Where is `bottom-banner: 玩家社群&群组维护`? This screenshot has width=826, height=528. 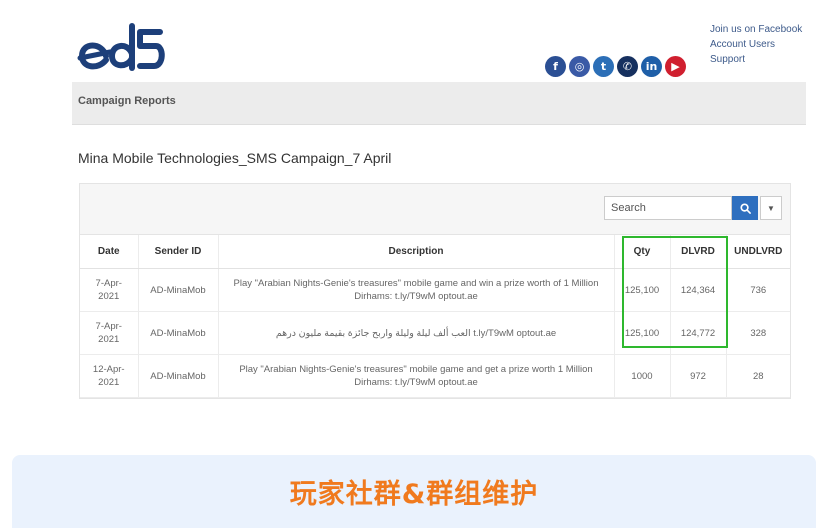
bottom-banner: 玩家社群&群组维护 is located at coordinates (414, 491).